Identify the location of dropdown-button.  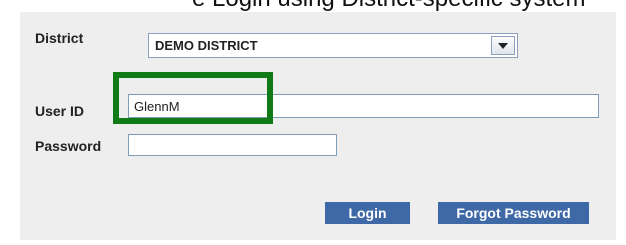
(503, 45).